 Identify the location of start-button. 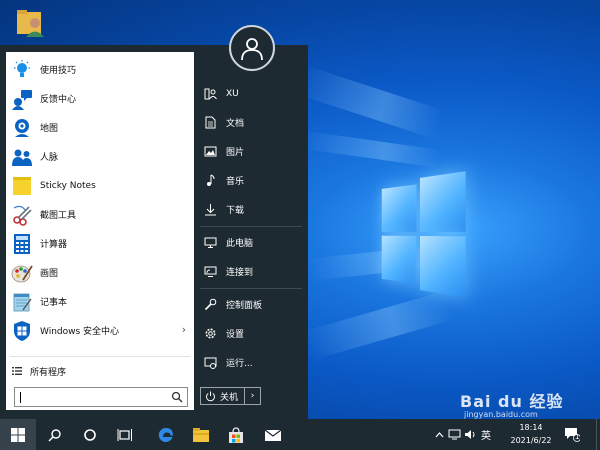
(18, 434).